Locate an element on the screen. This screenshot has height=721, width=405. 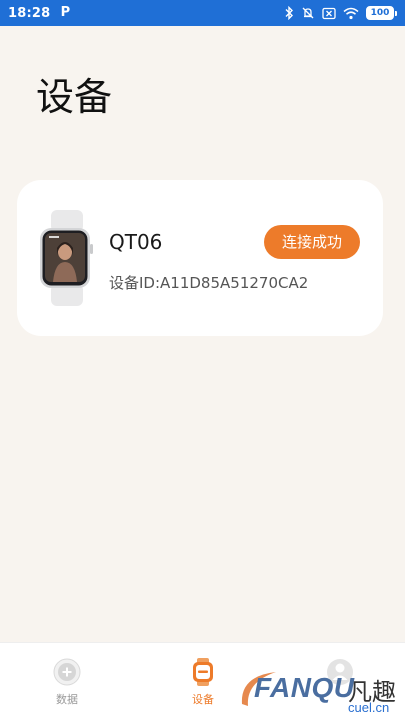
nav-label-device: 设备 is located at coordinates (203, 699).